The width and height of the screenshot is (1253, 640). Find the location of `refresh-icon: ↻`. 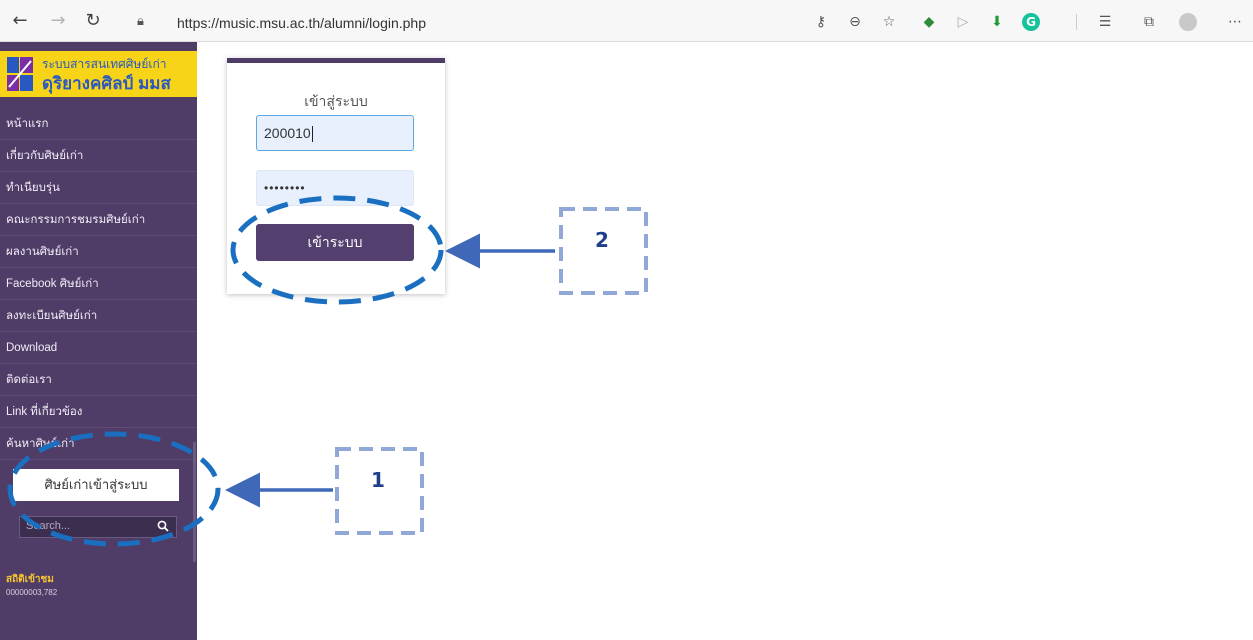

refresh-icon: ↻ is located at coordinates (93, 21).